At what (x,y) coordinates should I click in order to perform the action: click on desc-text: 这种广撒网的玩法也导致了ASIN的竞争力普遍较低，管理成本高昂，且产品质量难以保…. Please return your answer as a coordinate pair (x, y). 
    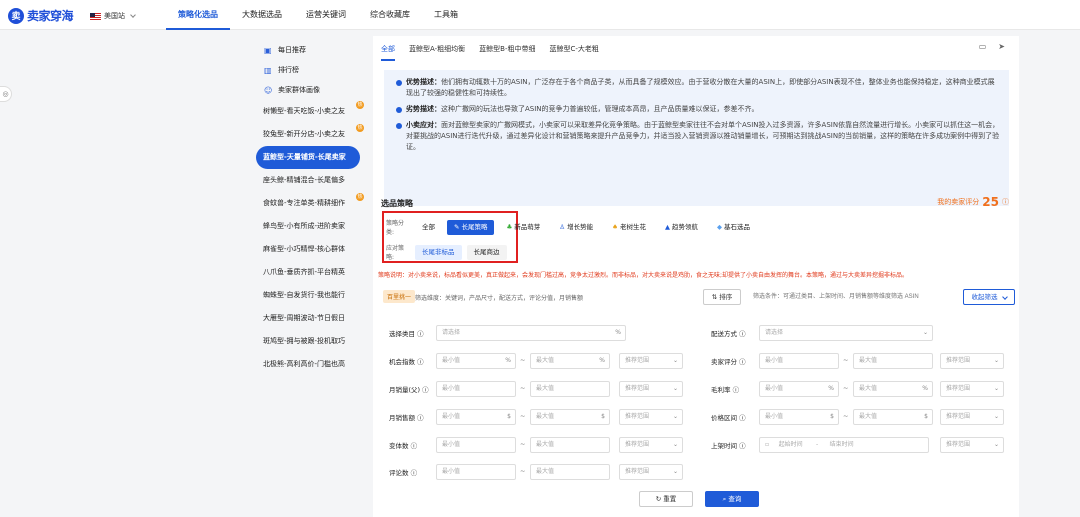
    Looking at the image, I should click on (600, 109).